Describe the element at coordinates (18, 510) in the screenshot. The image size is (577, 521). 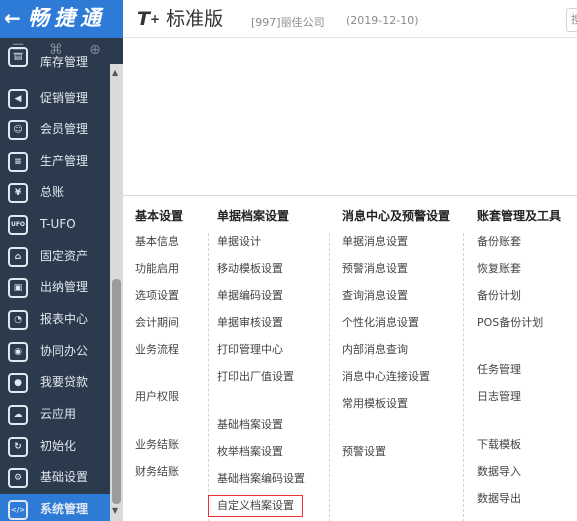
I see `system-management-icon: </>` at that location.